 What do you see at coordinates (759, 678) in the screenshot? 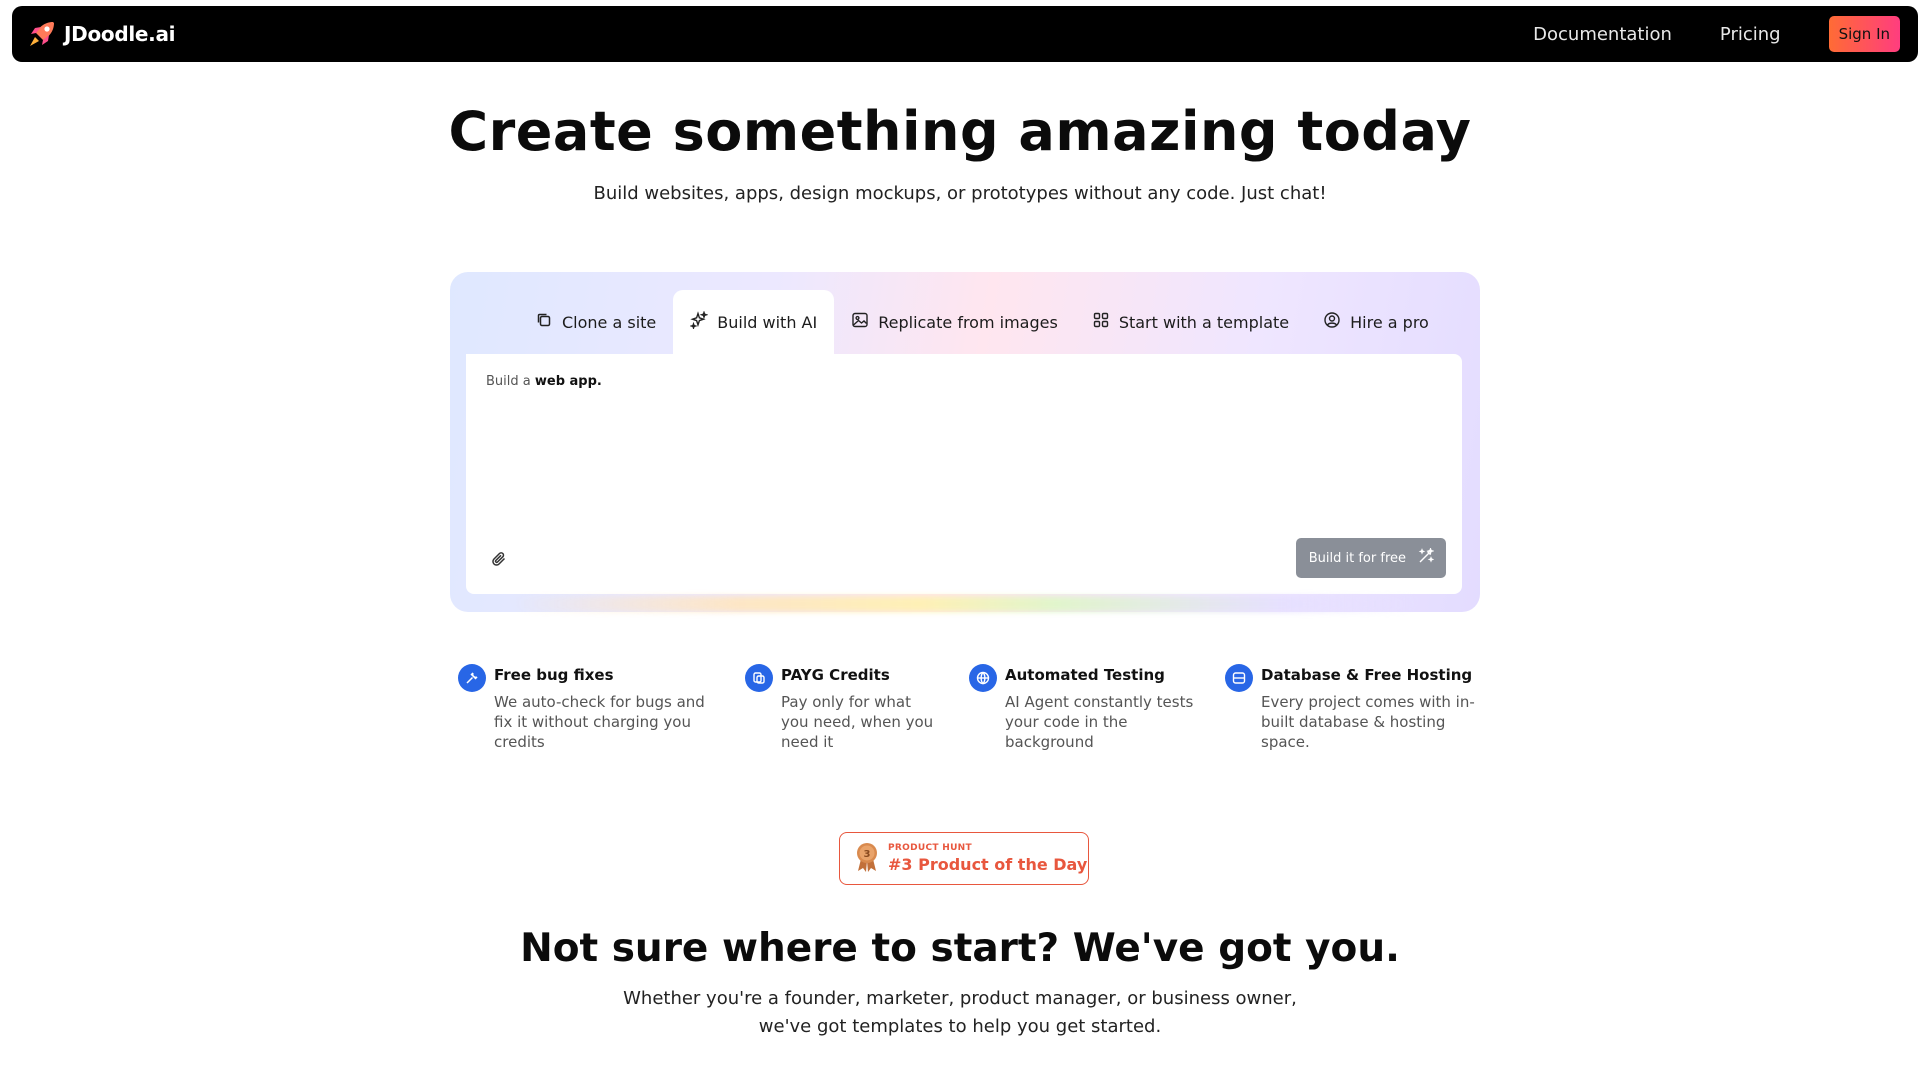
I see `coins-icon` at bounding box center [759, 678].